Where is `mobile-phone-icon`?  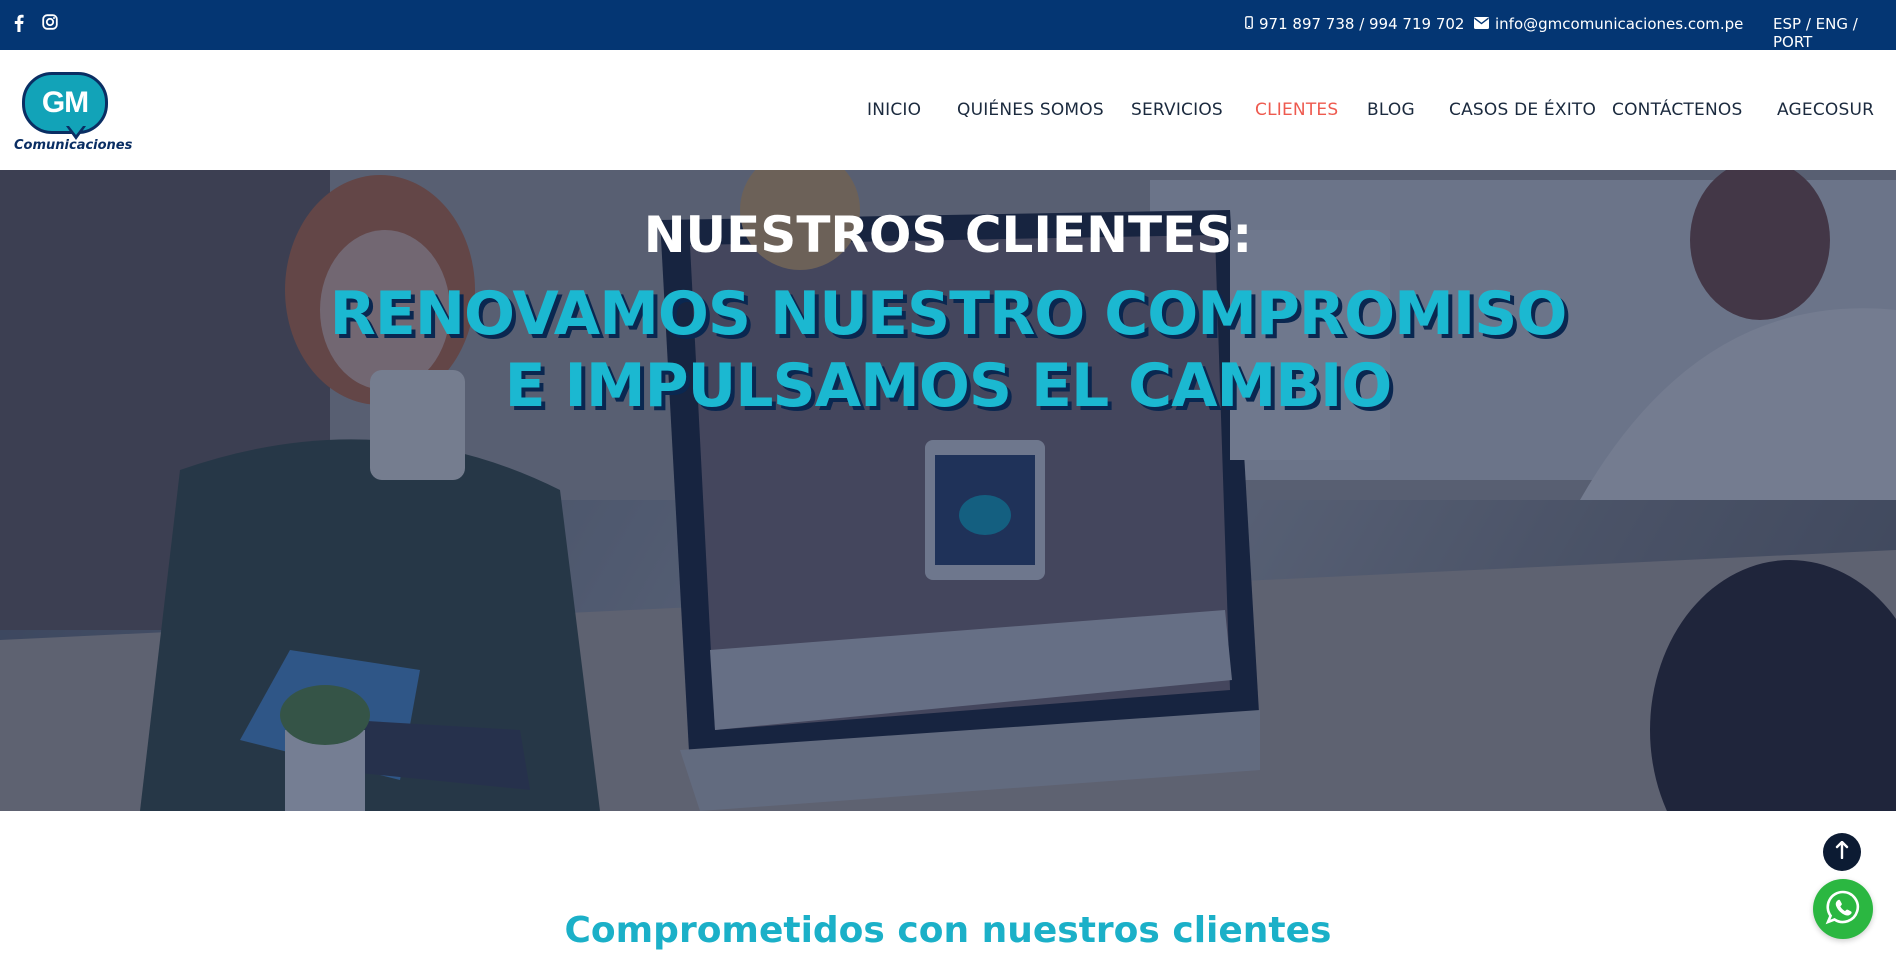 mobile-phone-icon is located at coordinates (1249, 24).